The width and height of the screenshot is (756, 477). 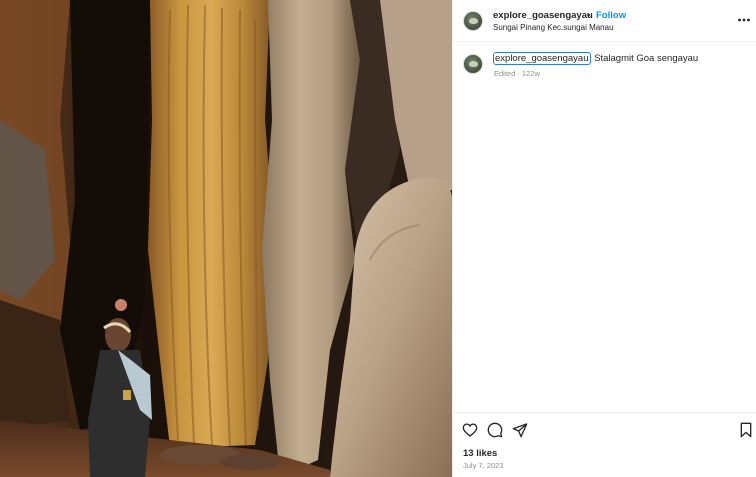 What do you see at coordinates (473, 64) in the screenshot?
I see `caption-avatar` at bounding box center [473, 64].